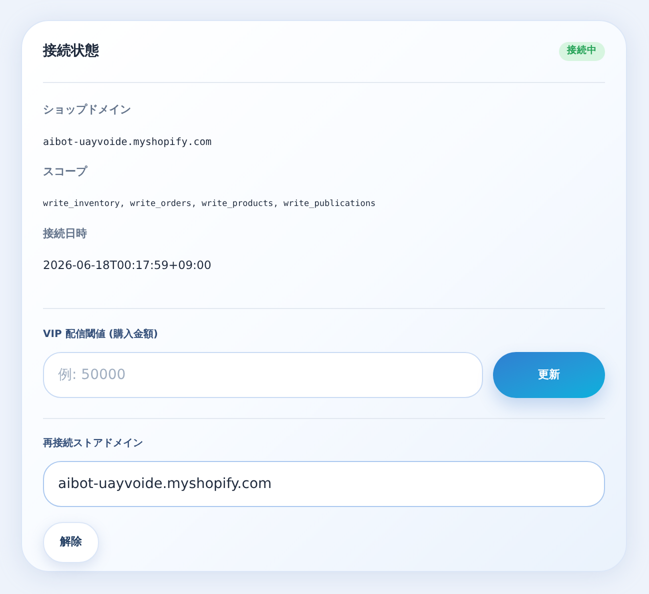 This screenshot has width=649, height=594. I want to click on field-value: aibot-uayvoide.myshopify.com, so click(128, 143).